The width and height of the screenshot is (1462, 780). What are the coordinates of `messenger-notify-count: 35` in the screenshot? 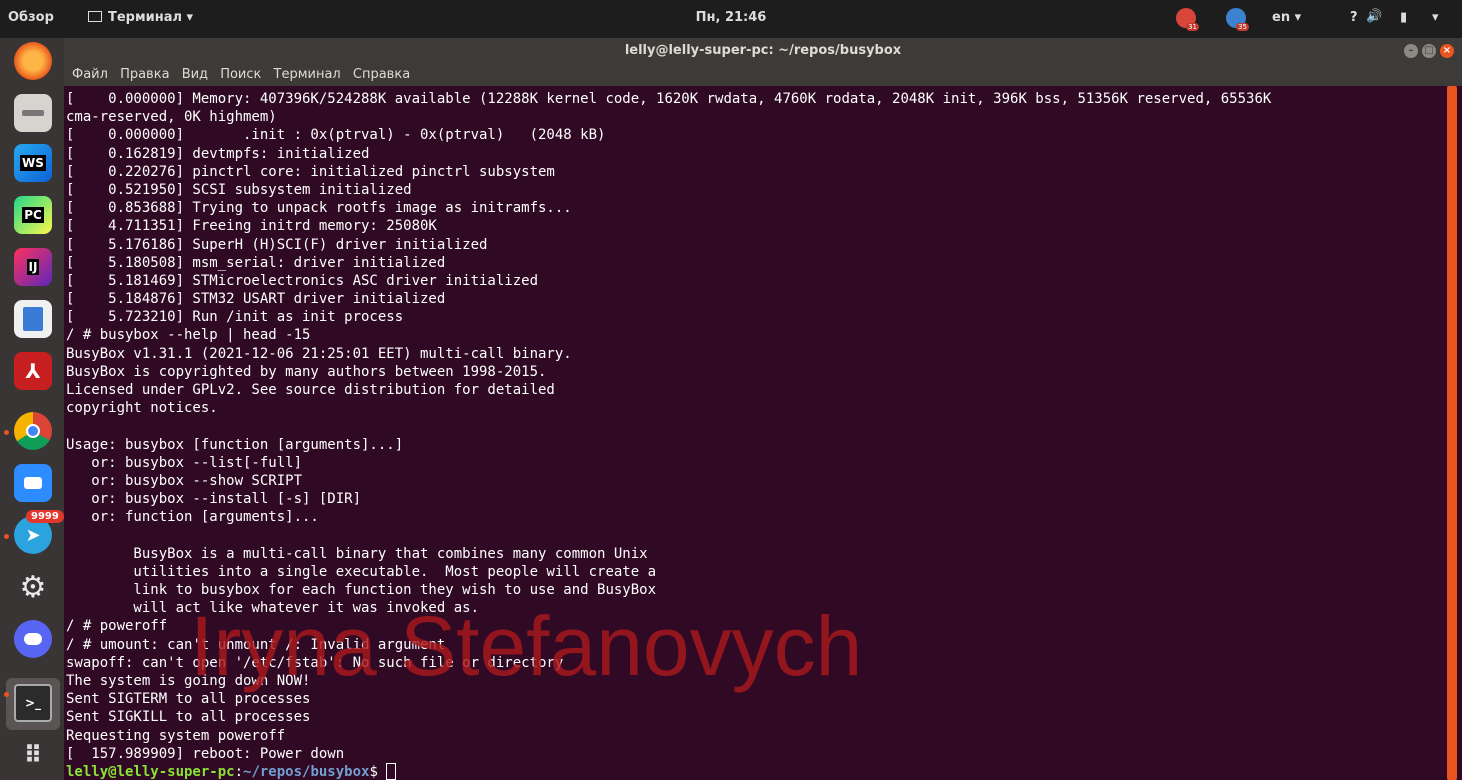 It's located at (1242, 27).